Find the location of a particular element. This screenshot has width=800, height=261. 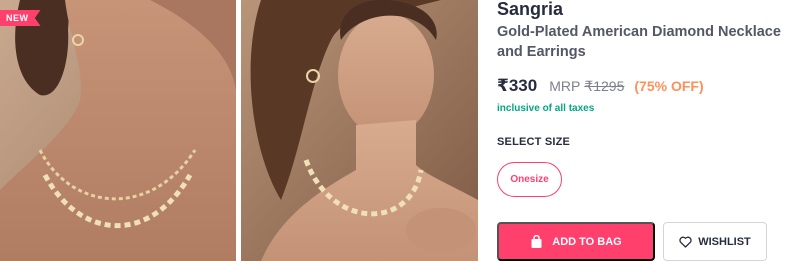

mrp-value: ₹1295 is located at coordinates (604, 86).